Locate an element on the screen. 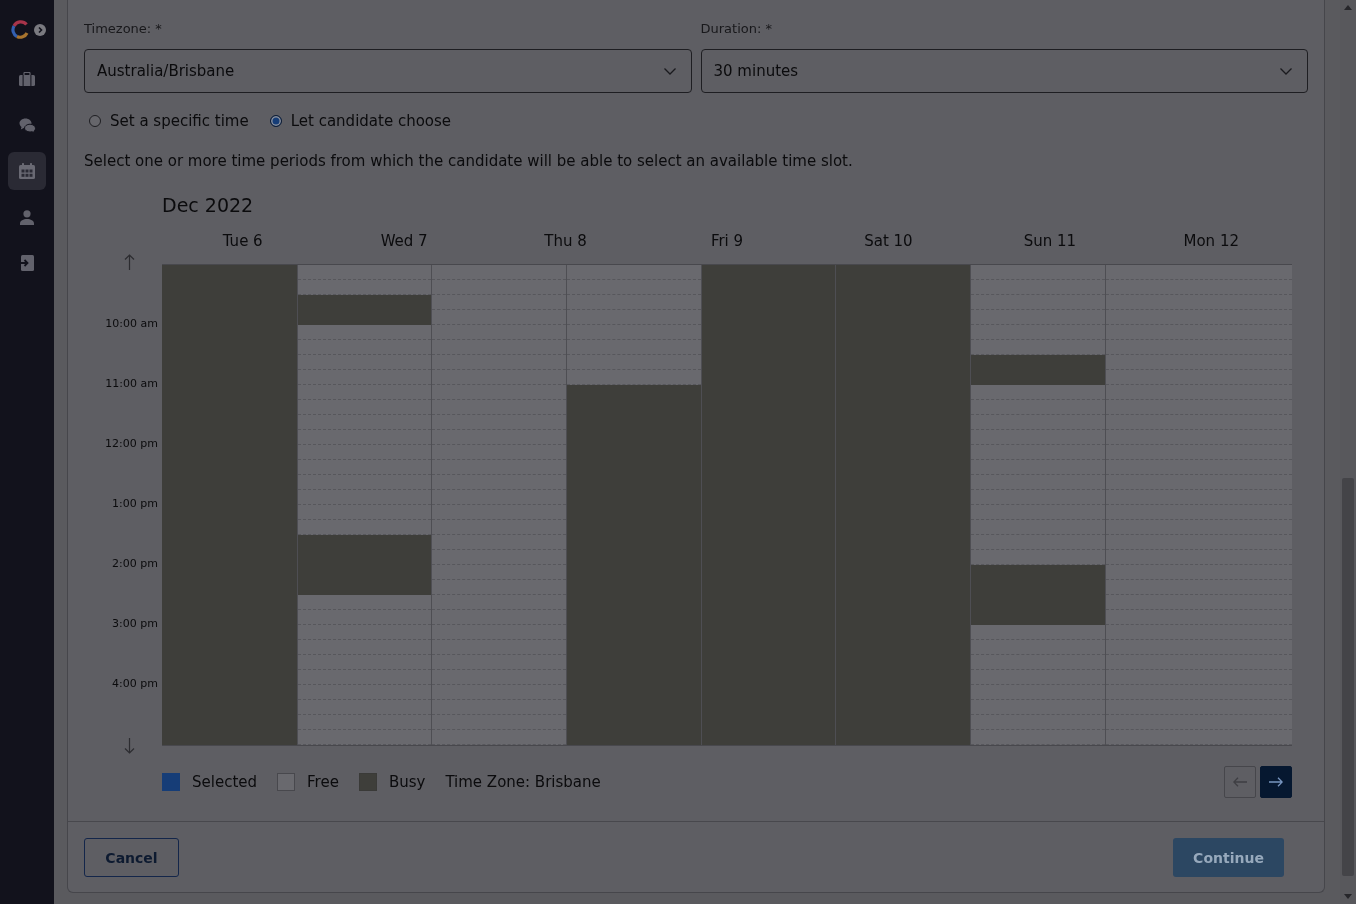  instructions-text: Select one or more time periods from which the candidate will be able to select an available time slot. is located at coordinates (469, 161).